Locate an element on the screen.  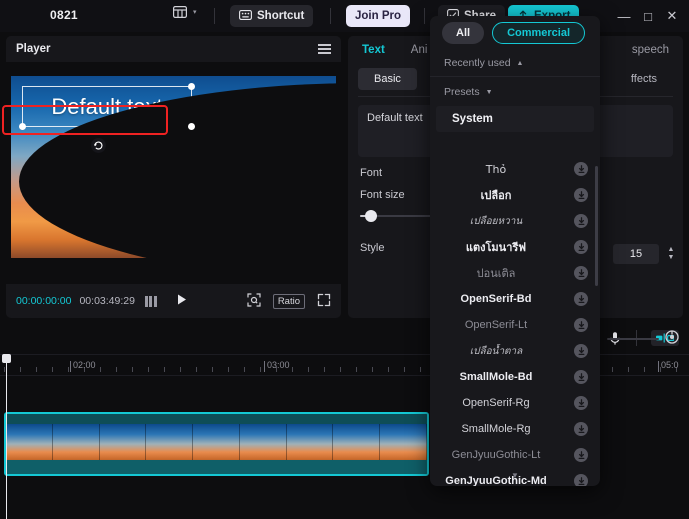
ruler-major-tick is located at coordinates (658, 366).